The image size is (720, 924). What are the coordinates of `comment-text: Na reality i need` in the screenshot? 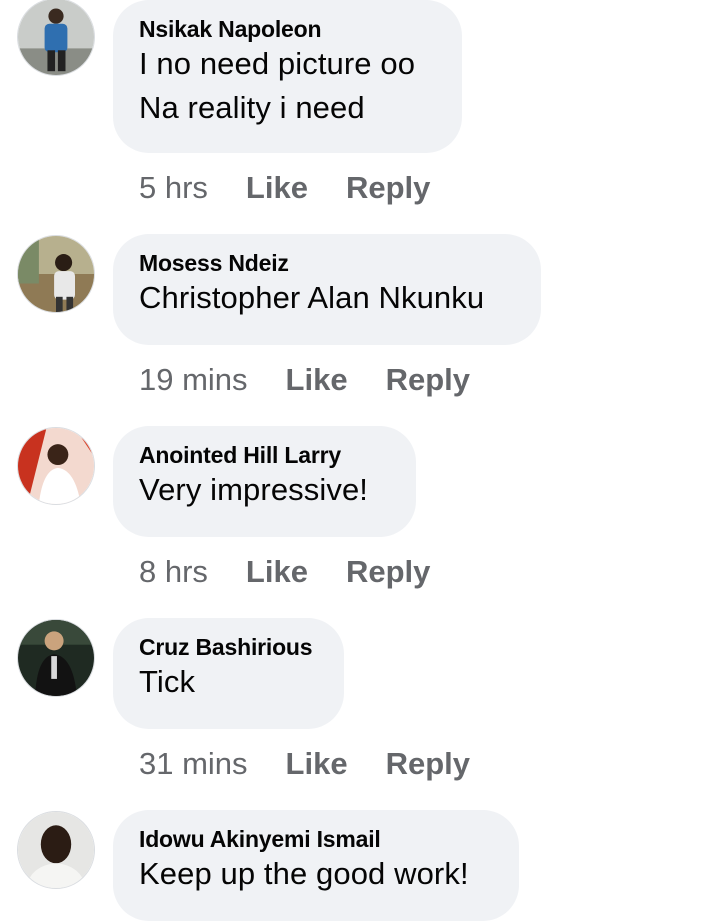 It's located at (252, 107).